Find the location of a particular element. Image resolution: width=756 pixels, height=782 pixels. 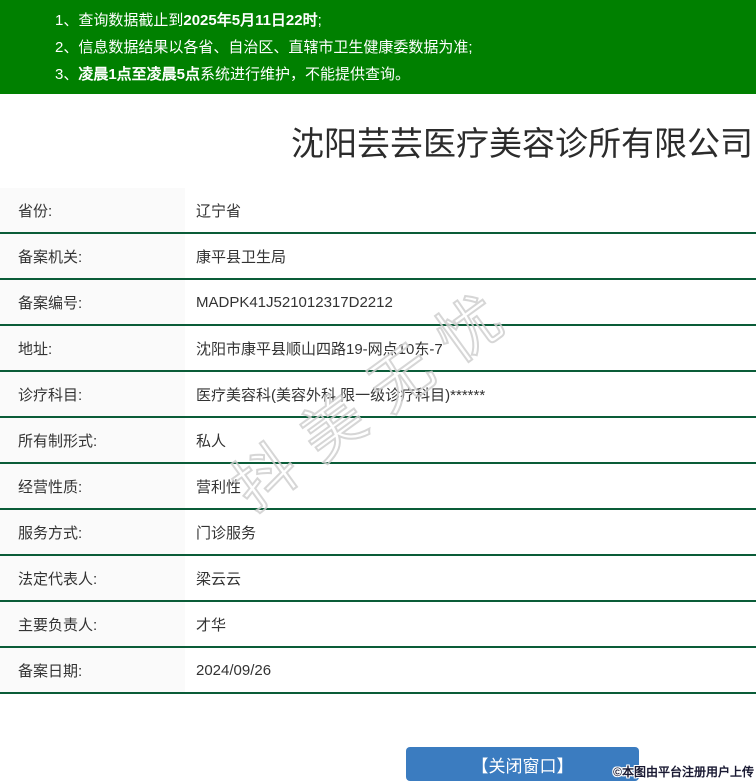

table-row-filing-date: 备案日期: 2024/09/26 is located at coordinates (378, 671).